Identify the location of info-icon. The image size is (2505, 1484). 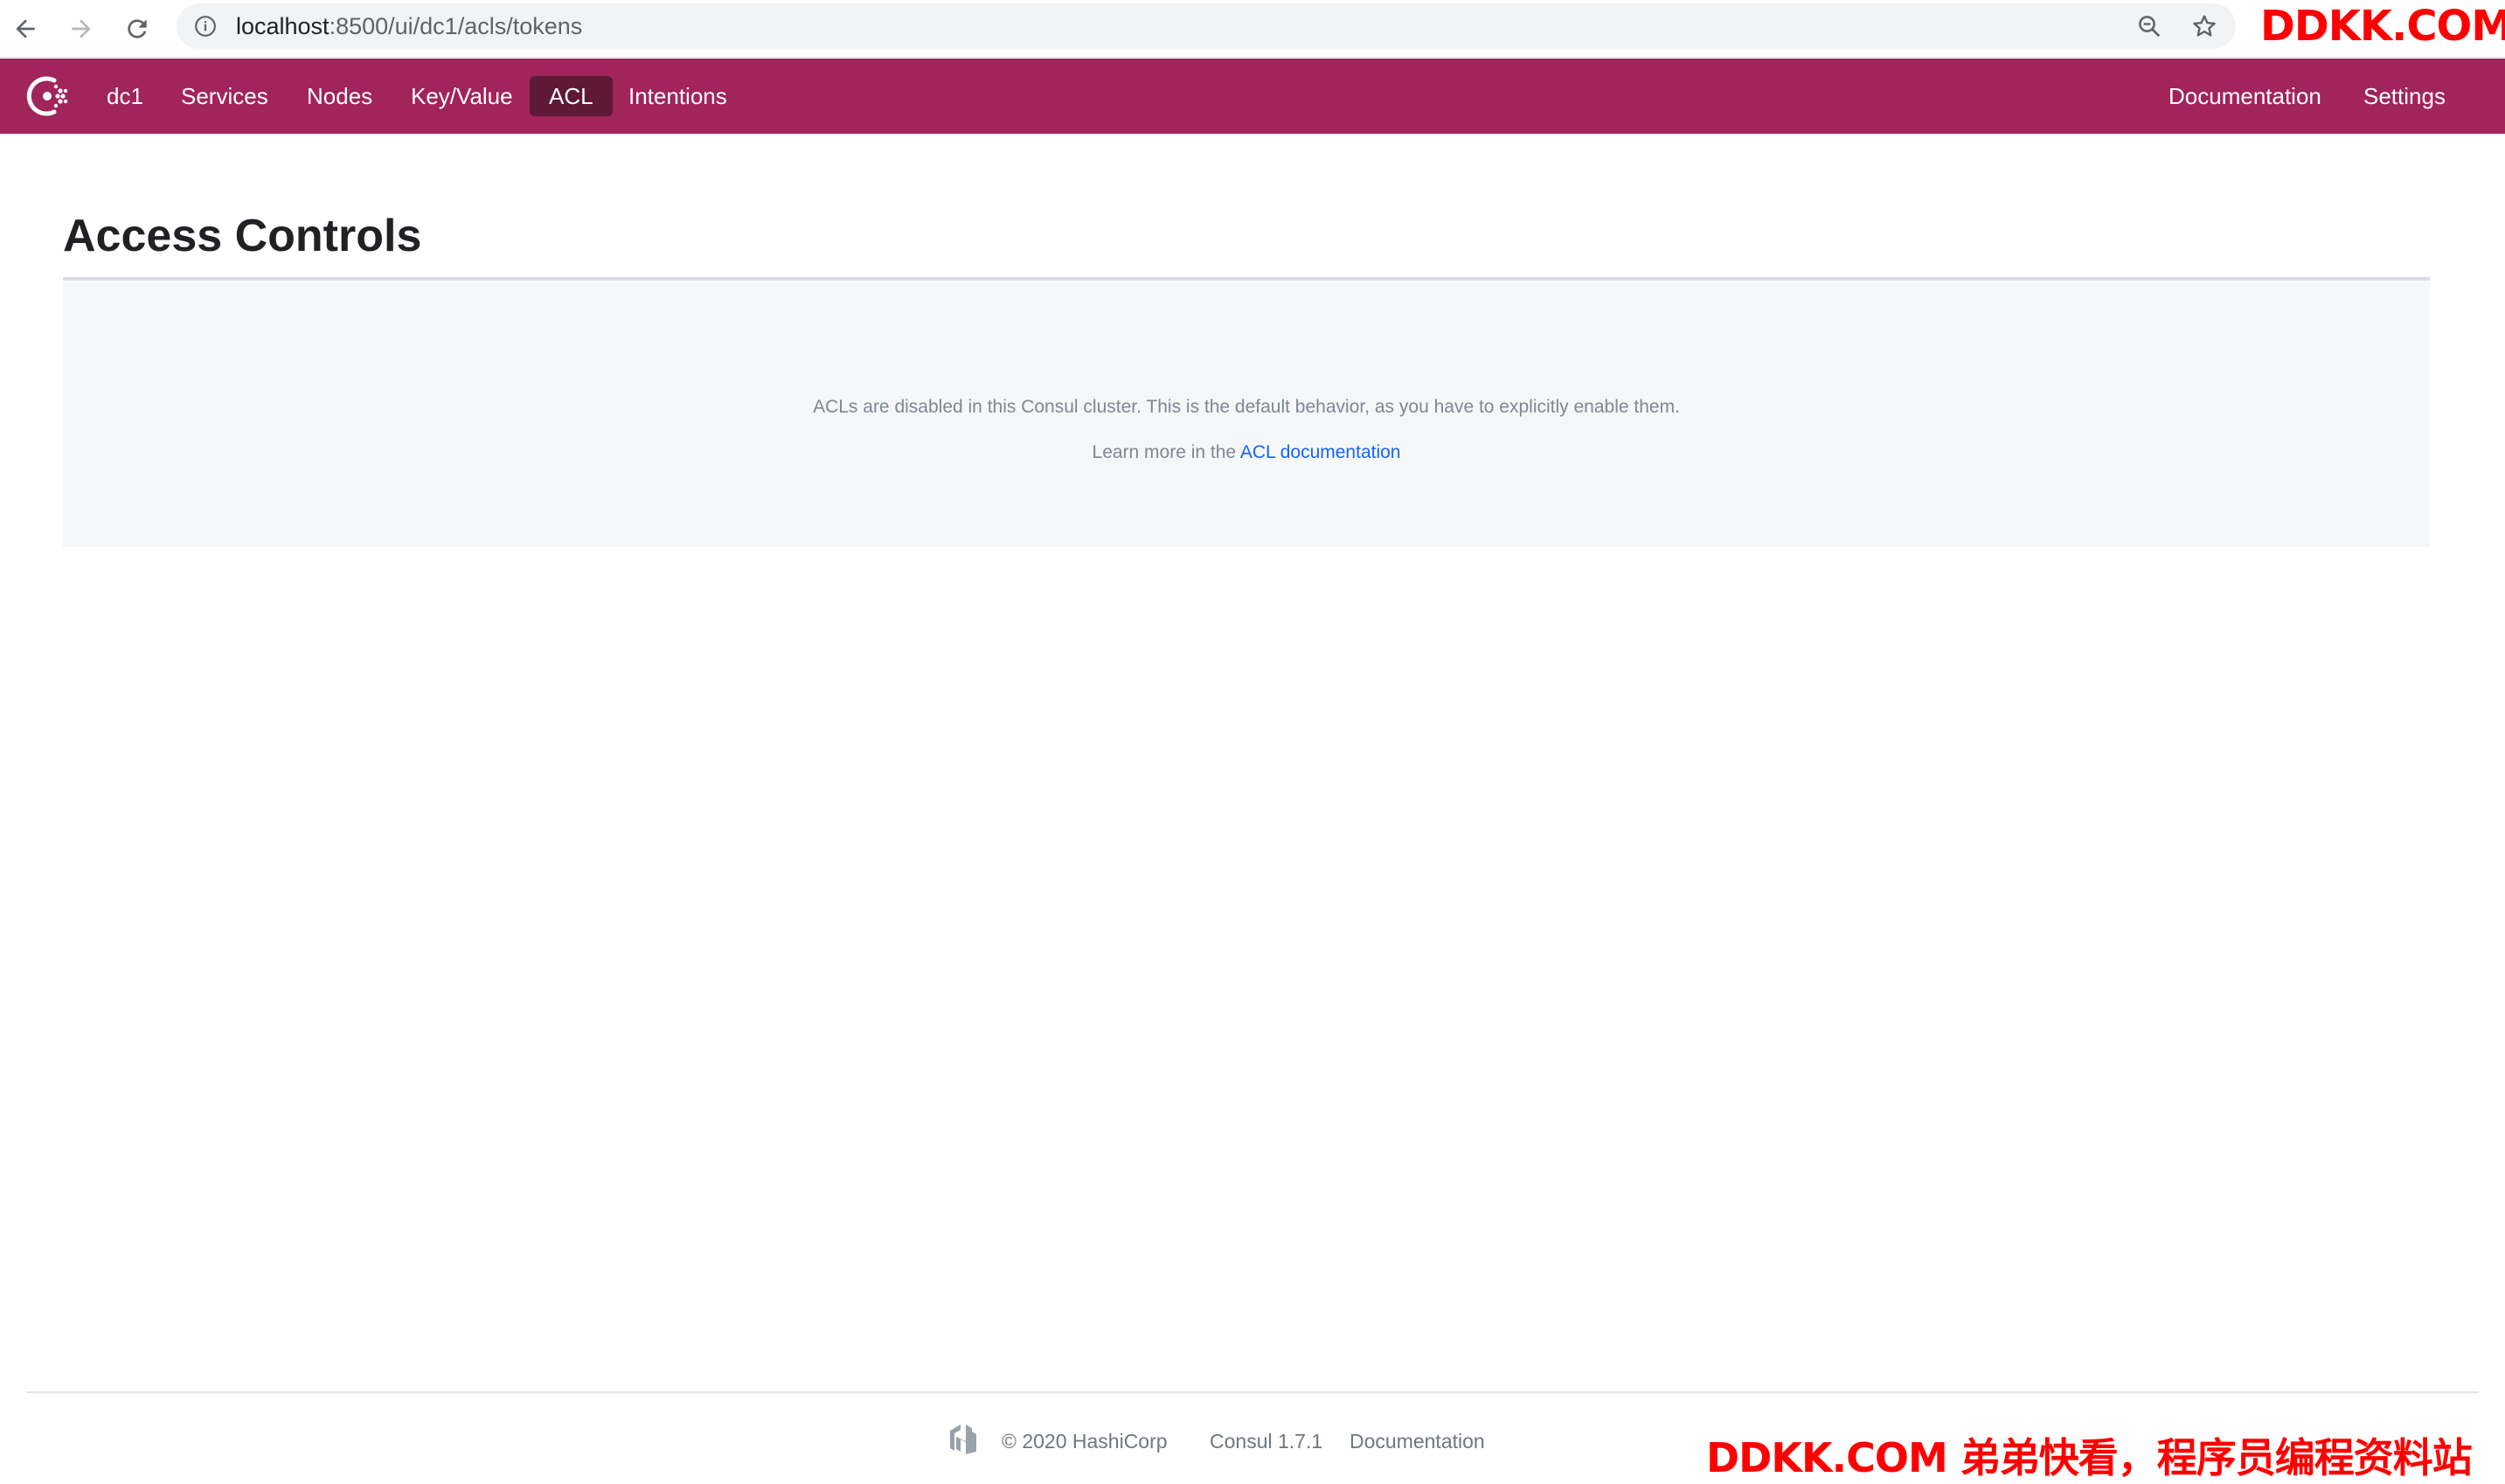
(206, 26).